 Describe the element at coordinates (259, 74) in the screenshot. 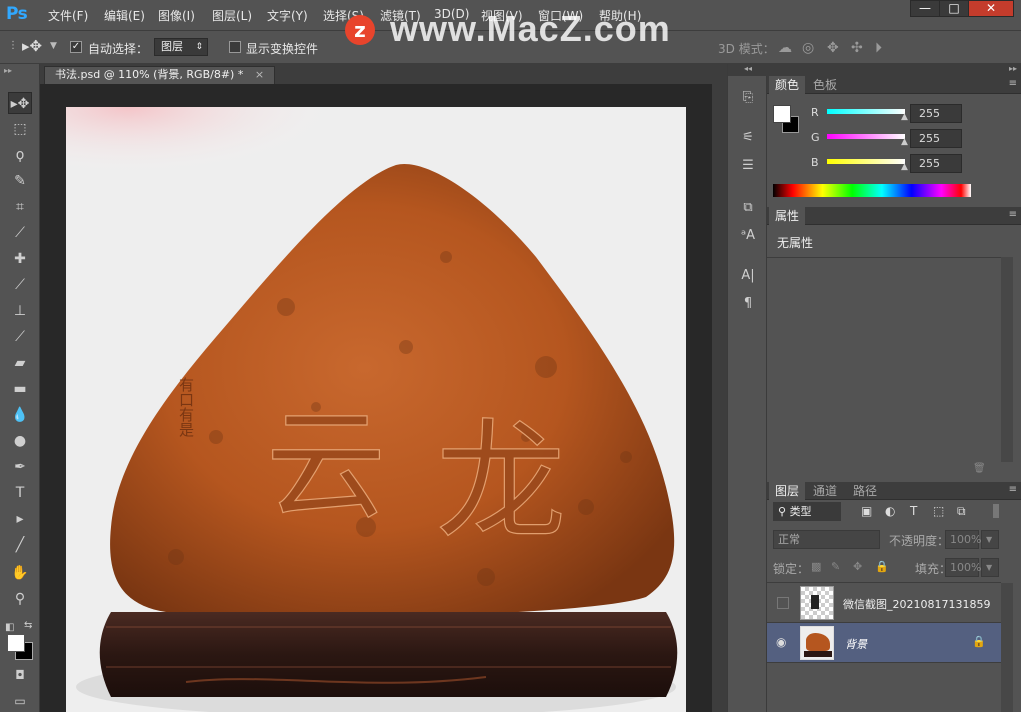

I see `close-tab-icon: ×` at that location.